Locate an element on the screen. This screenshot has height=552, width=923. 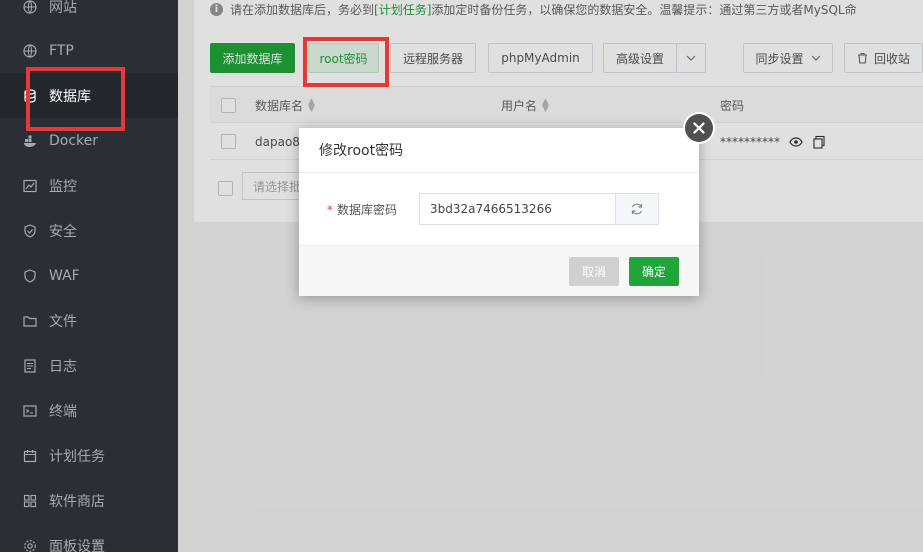
required-mark: * is located at coordinates (330, 210).